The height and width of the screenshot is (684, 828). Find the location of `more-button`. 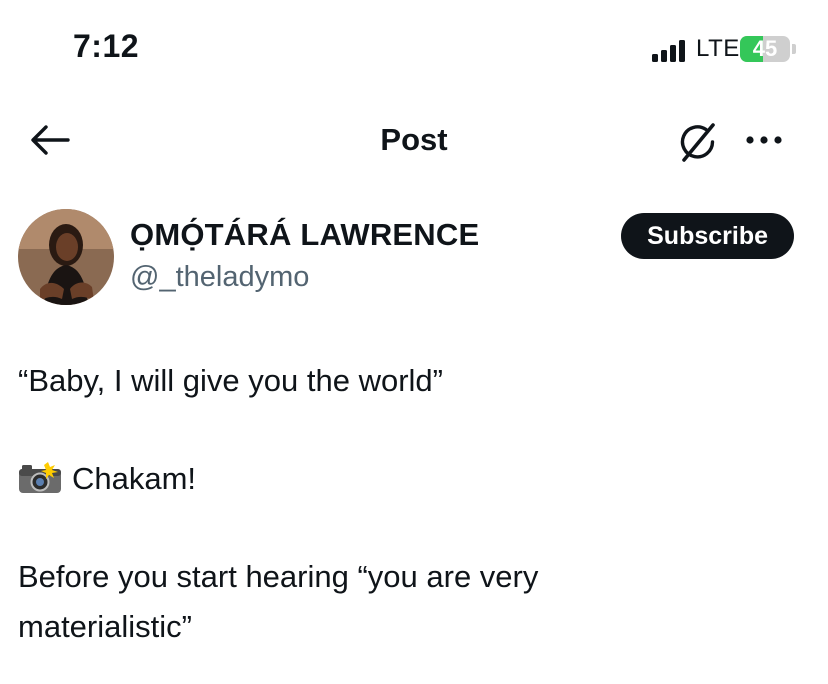

more-button is located at coordinates (764, 140).